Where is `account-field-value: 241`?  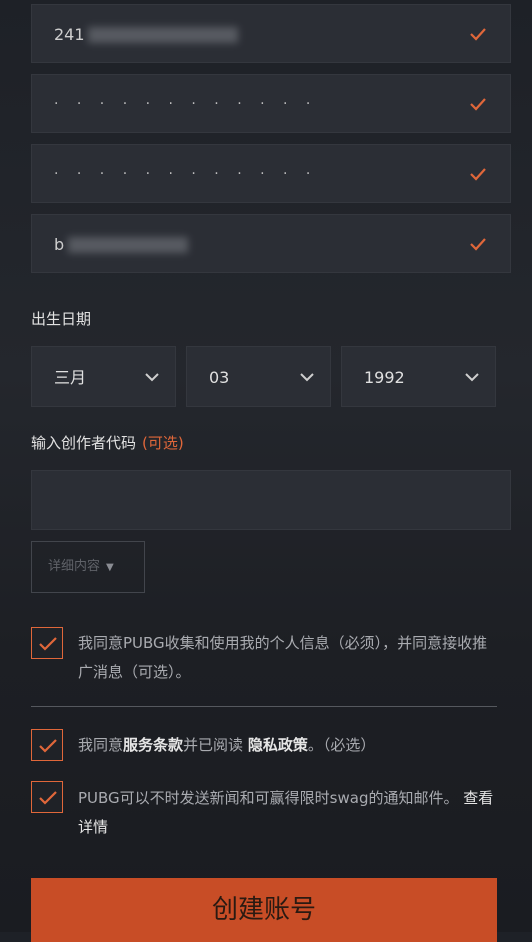
account-field-value: 241 is located at coordinates (69, 34).